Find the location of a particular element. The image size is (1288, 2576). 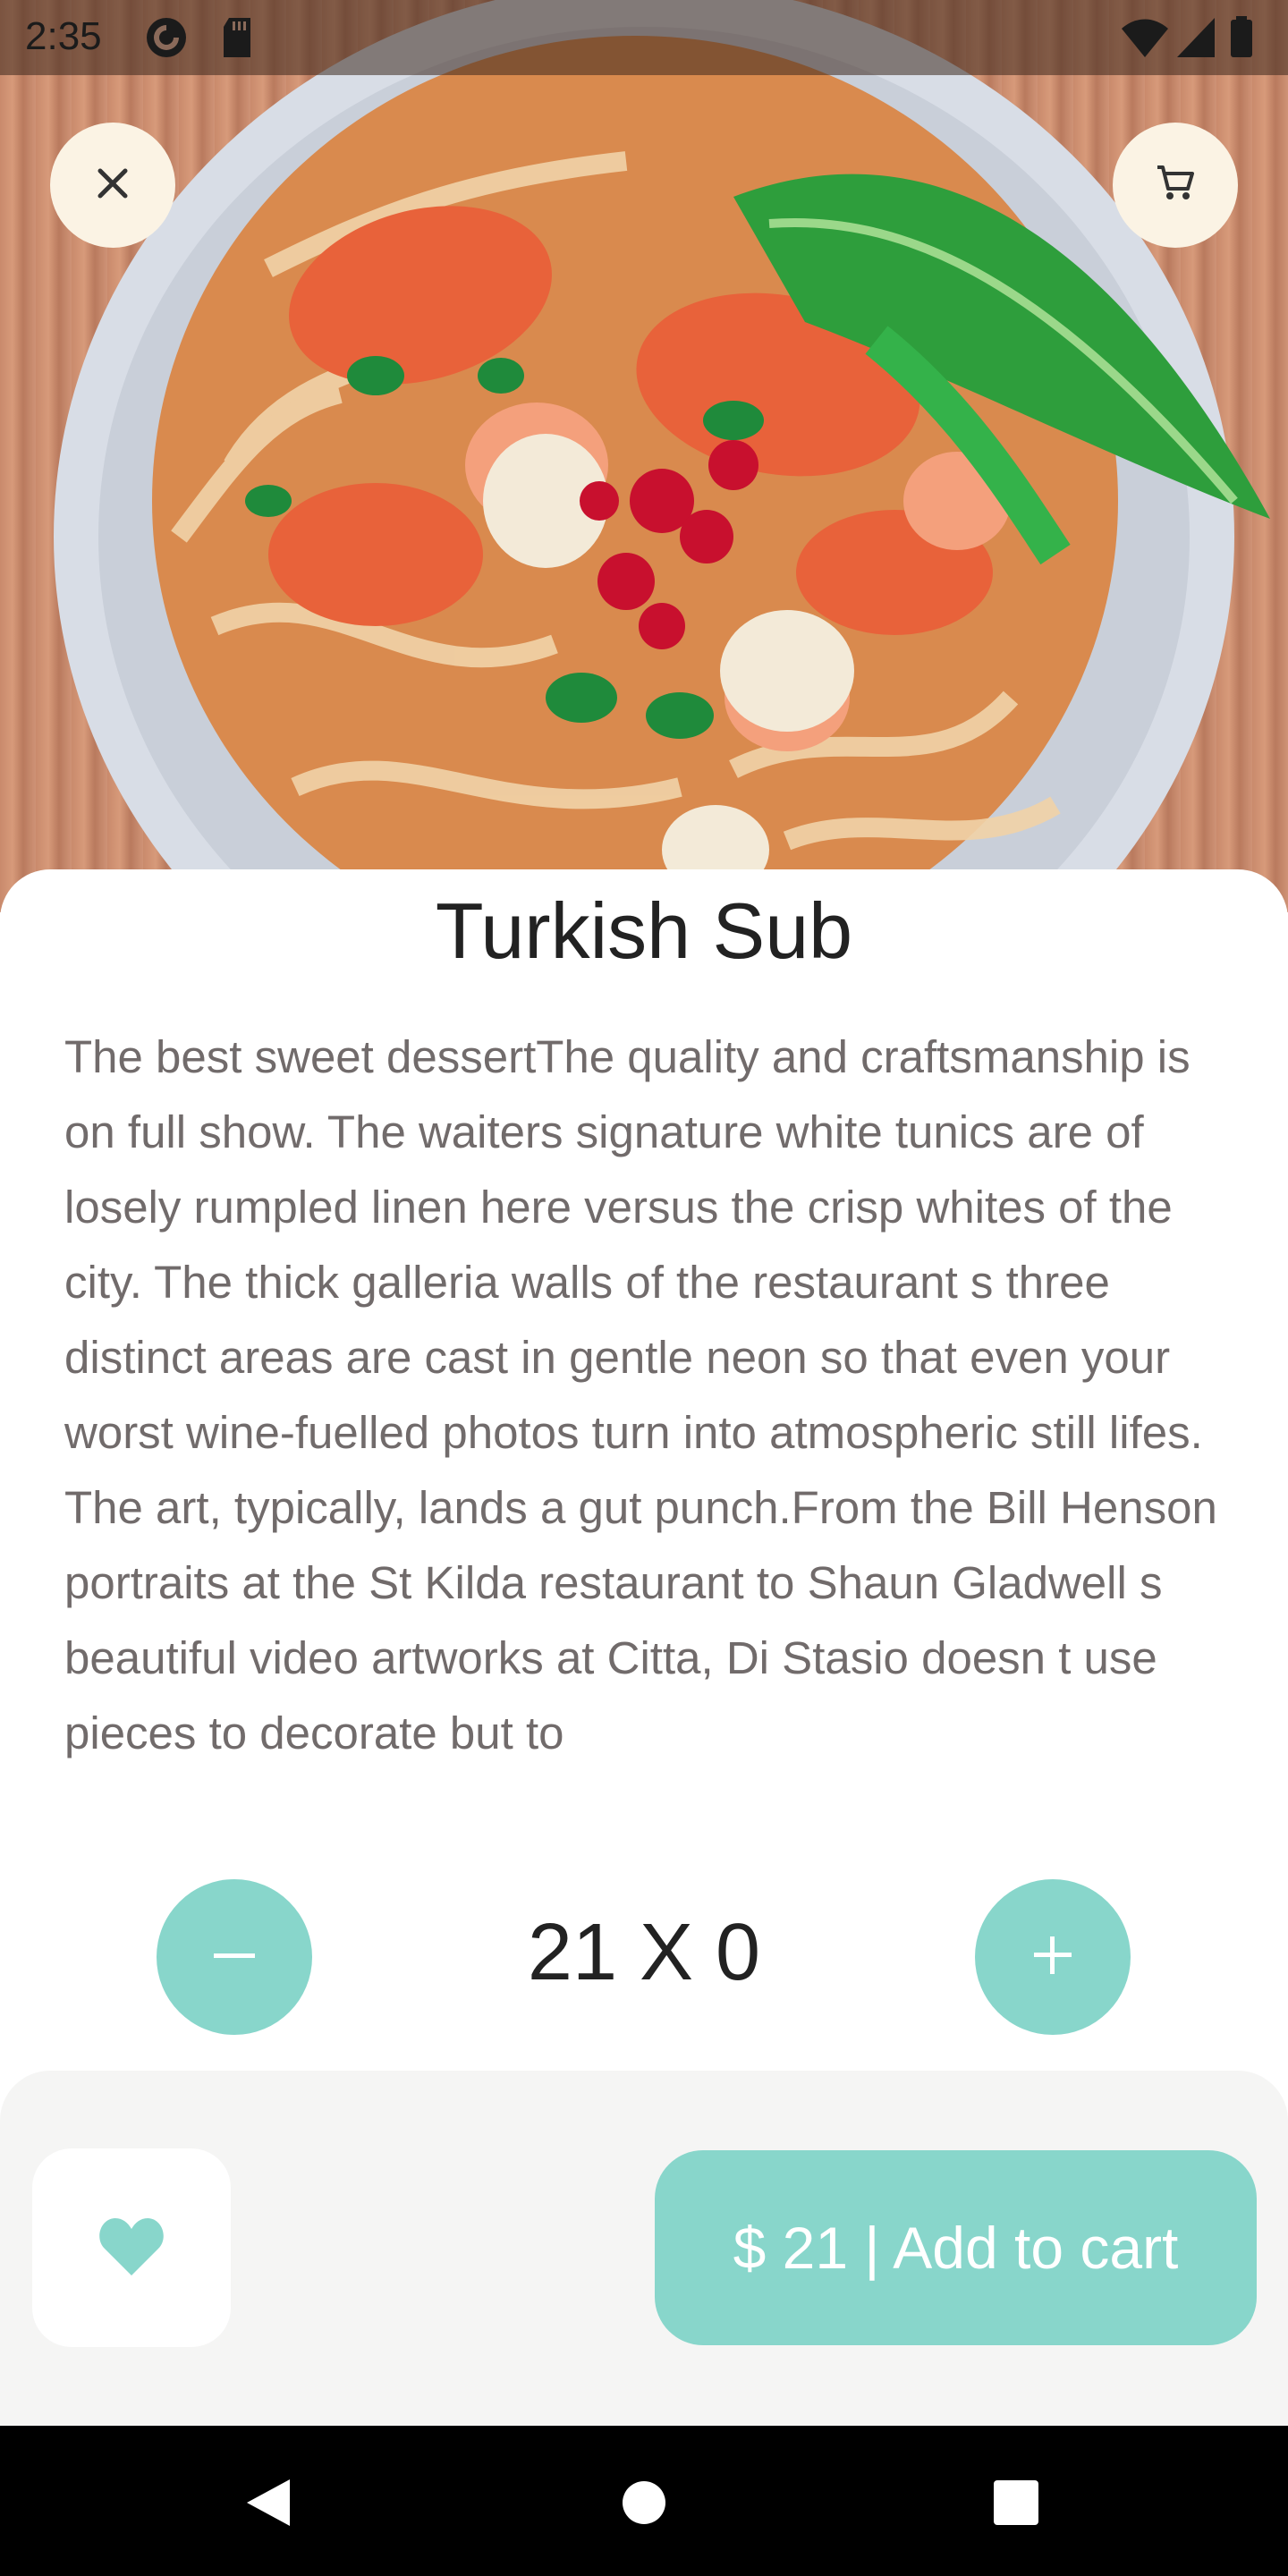

back-icon is located at coordinates (268, 2502).